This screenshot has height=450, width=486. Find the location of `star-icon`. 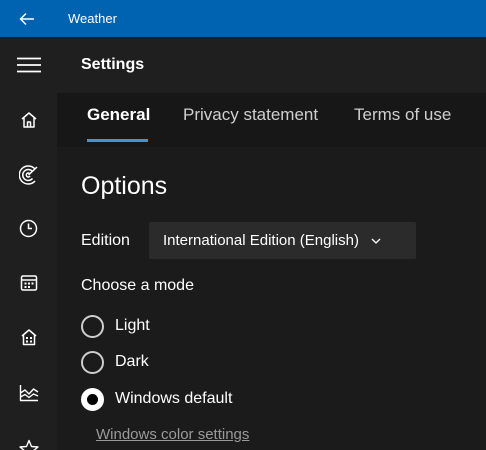

star-icon is located at coordinates (28, 444).